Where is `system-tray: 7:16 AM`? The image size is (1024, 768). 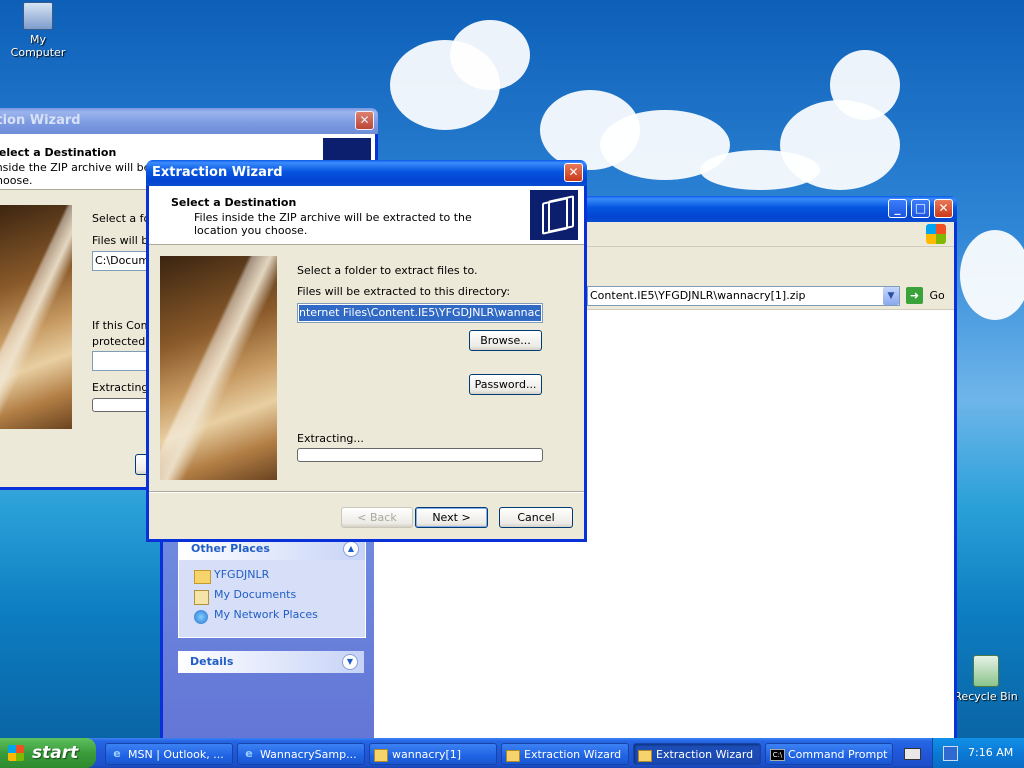 system-tray: 7:16 AM is located at coordinates (978, 753).